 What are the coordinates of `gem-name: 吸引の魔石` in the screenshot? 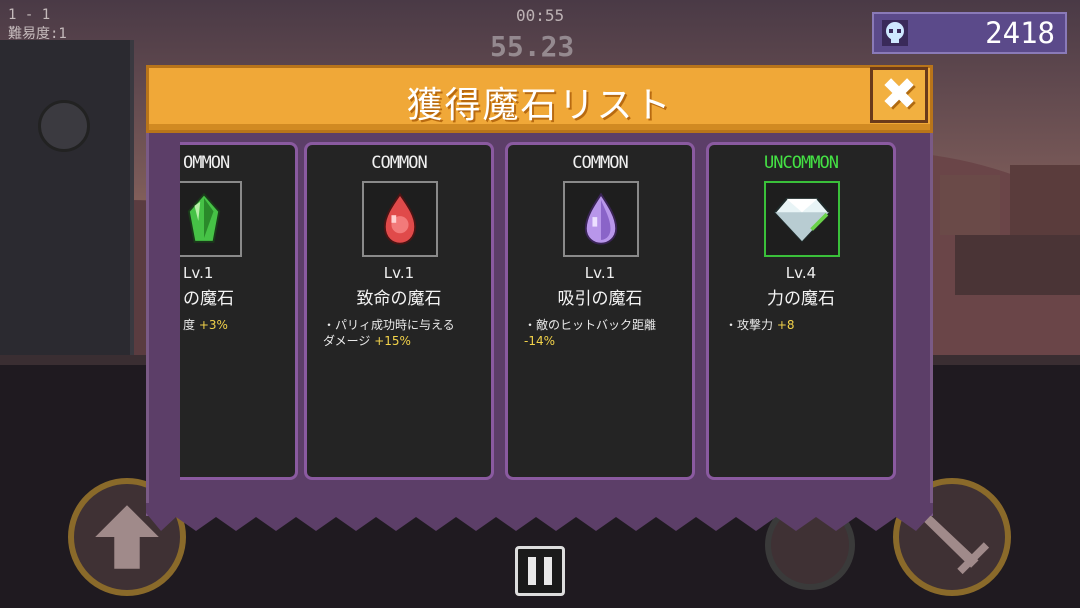 It's located at (600, 299).